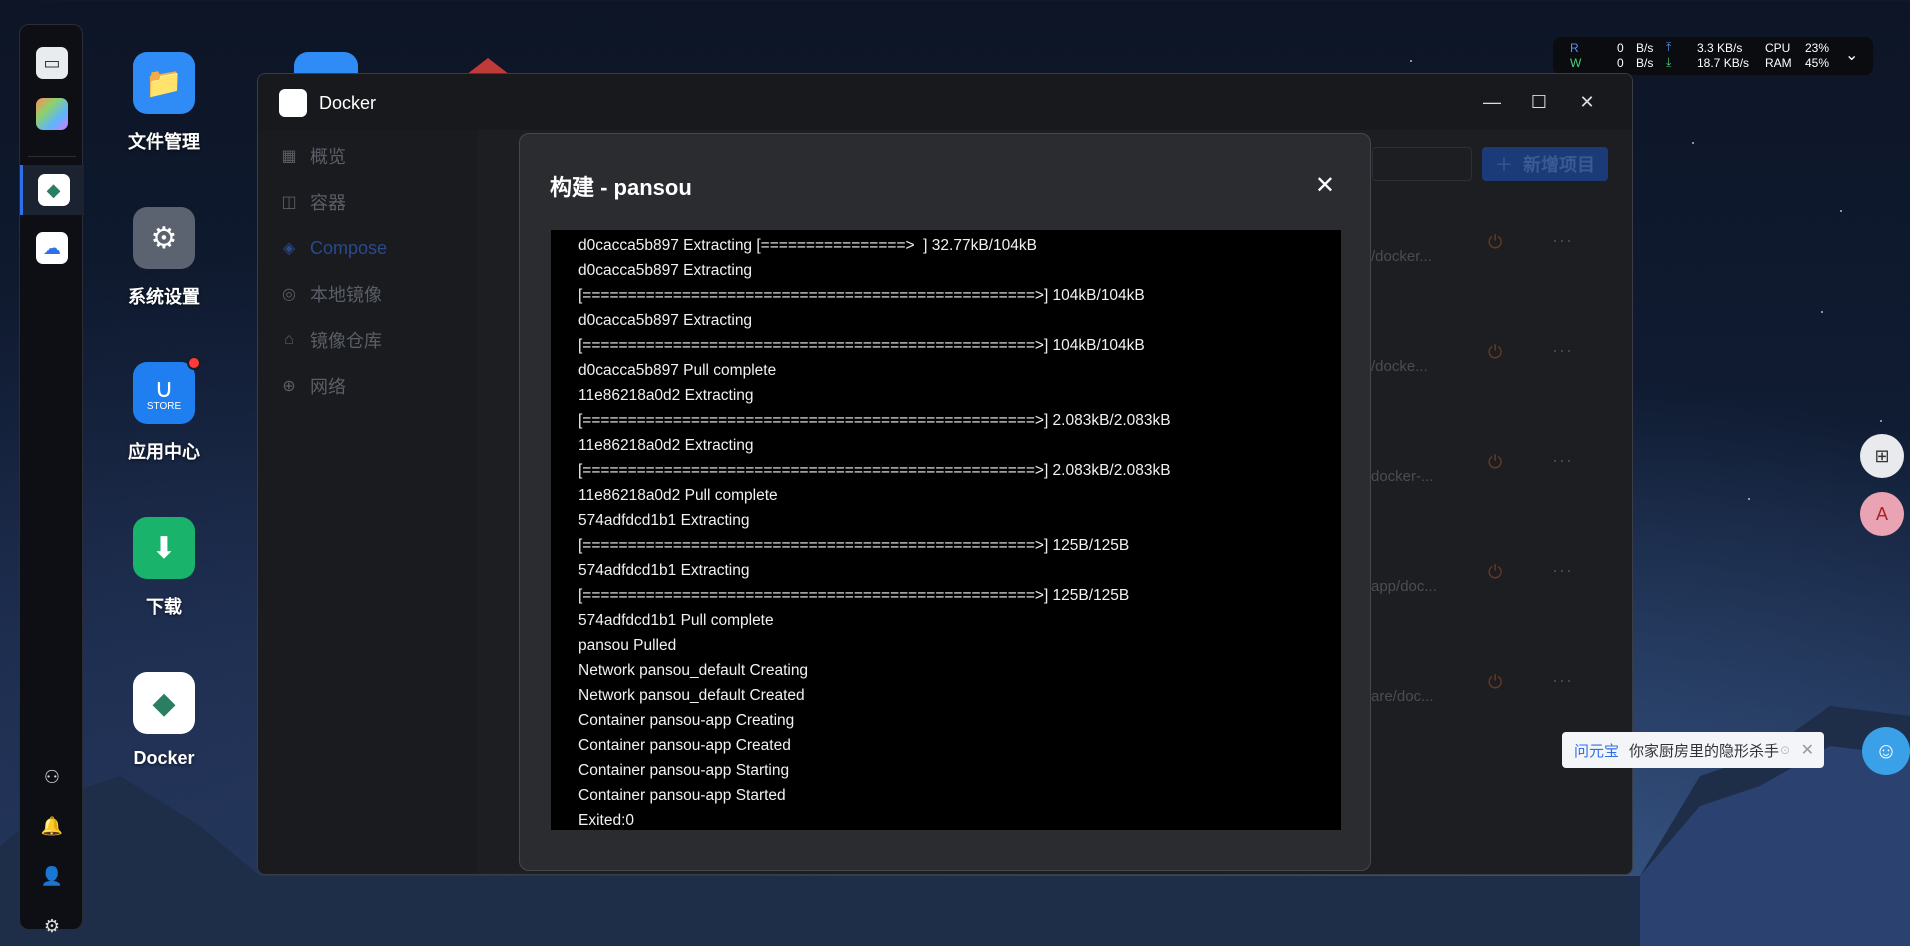 Image resolution: width=1910 pixels, height=946 pixels. What do you see at coordinates (1587, 102) in the screenshot?
I see `close-button: ✕` at bounding box center [1587, 102].